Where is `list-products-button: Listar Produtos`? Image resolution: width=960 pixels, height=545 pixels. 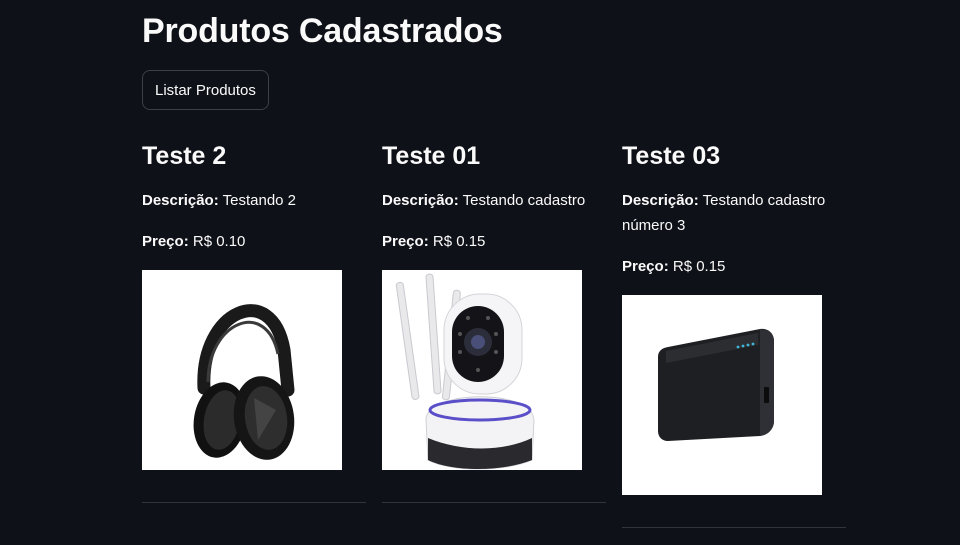
list-products-button: Listar Produtos is located at coordinates (205, 90).